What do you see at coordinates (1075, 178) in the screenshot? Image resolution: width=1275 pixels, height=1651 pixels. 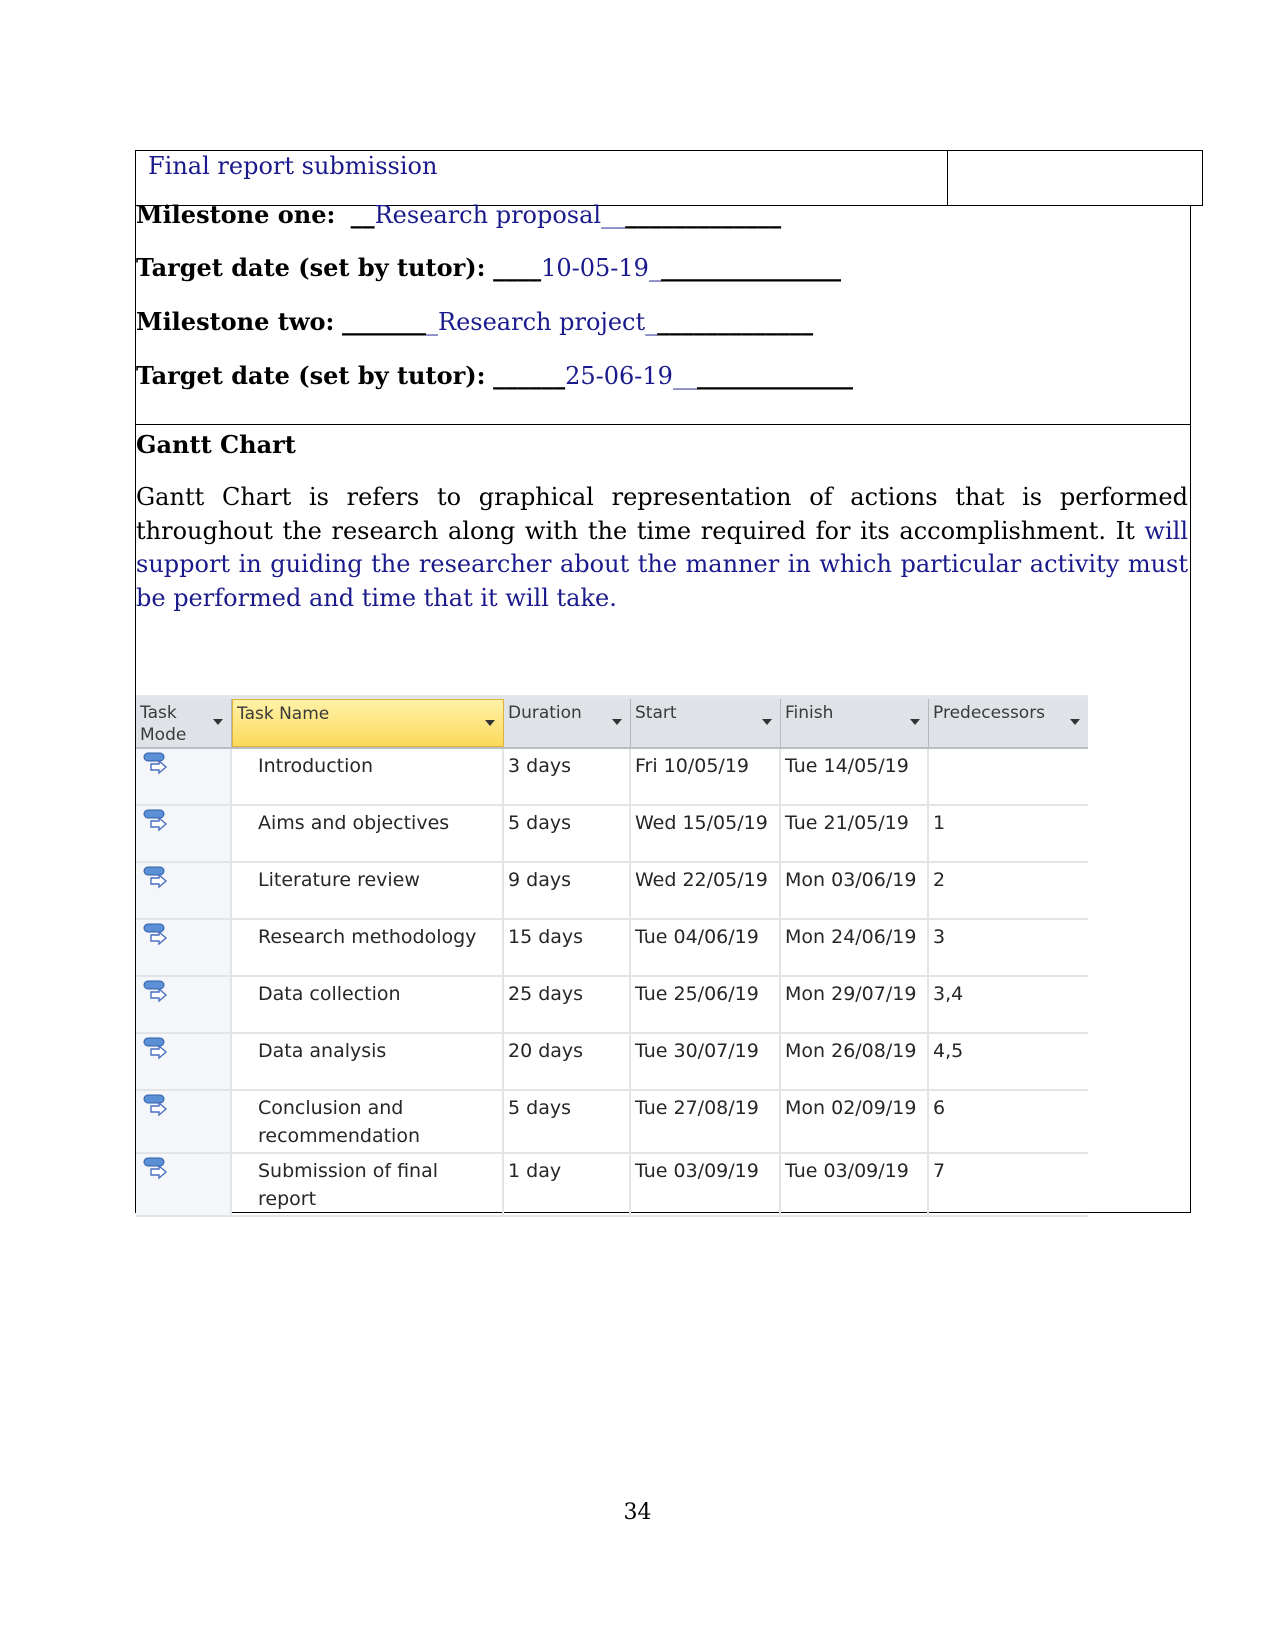 I see `empty-cell` at bounding box center [1075, 178].